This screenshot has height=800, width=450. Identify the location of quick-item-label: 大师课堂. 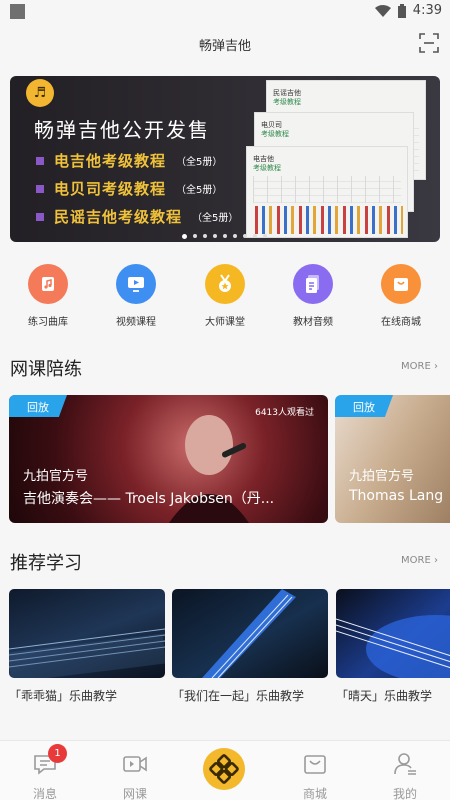
(225, 322).